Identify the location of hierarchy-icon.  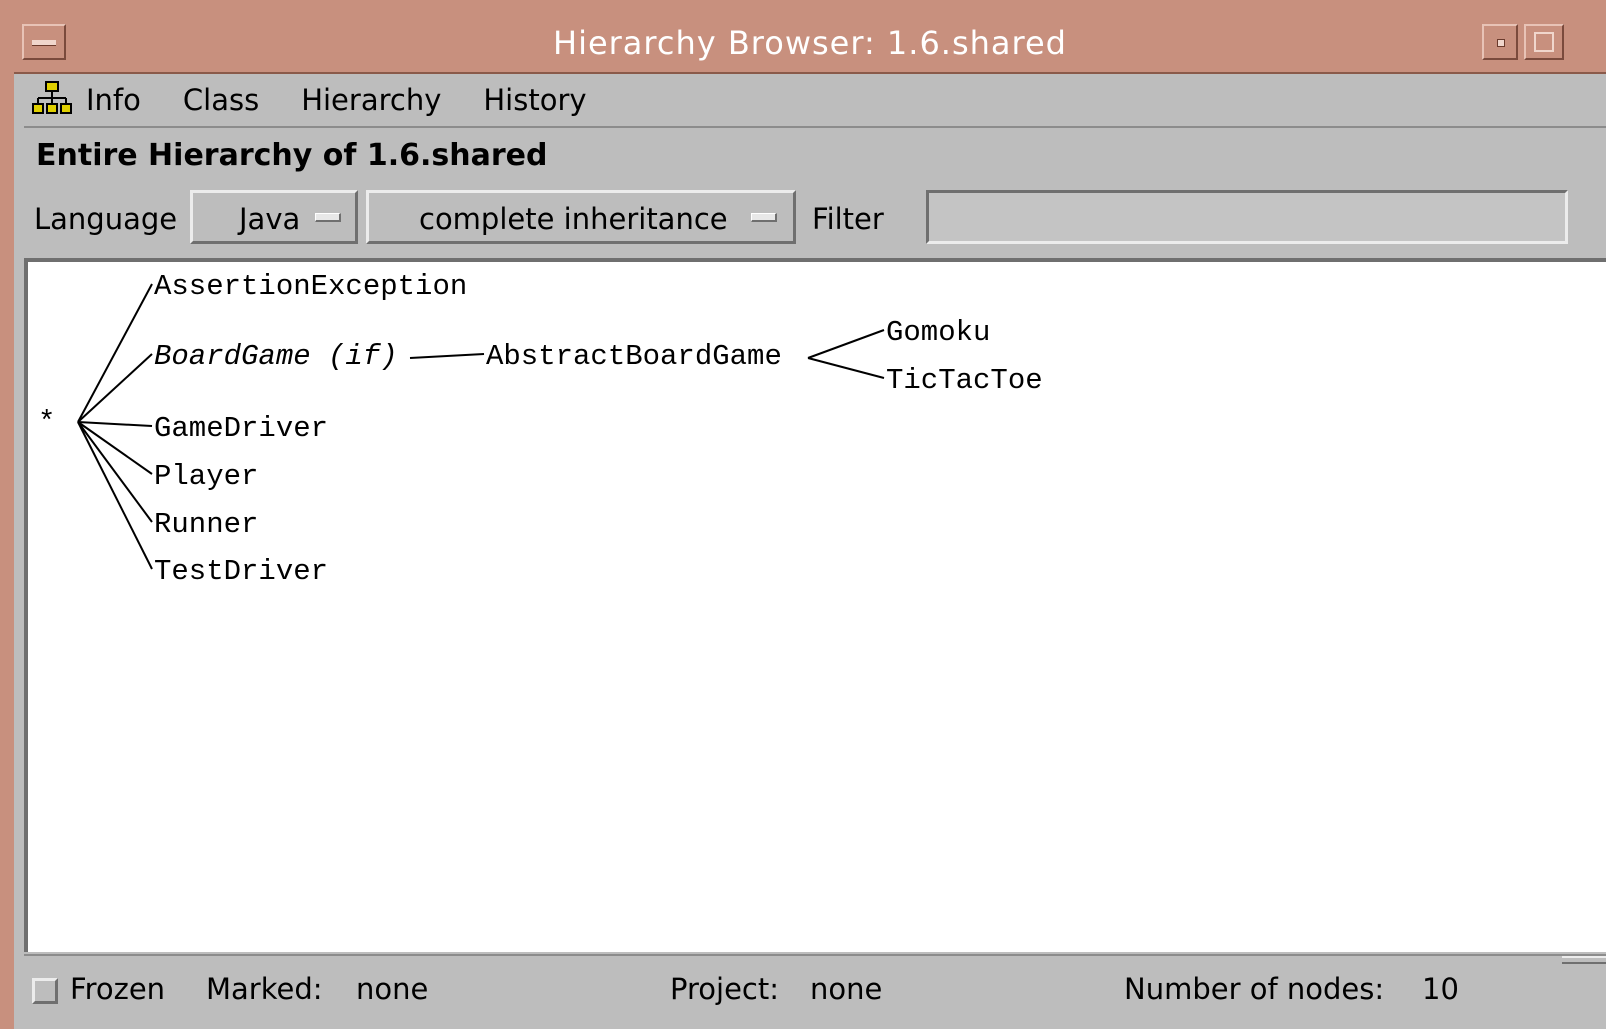
(52, 100).